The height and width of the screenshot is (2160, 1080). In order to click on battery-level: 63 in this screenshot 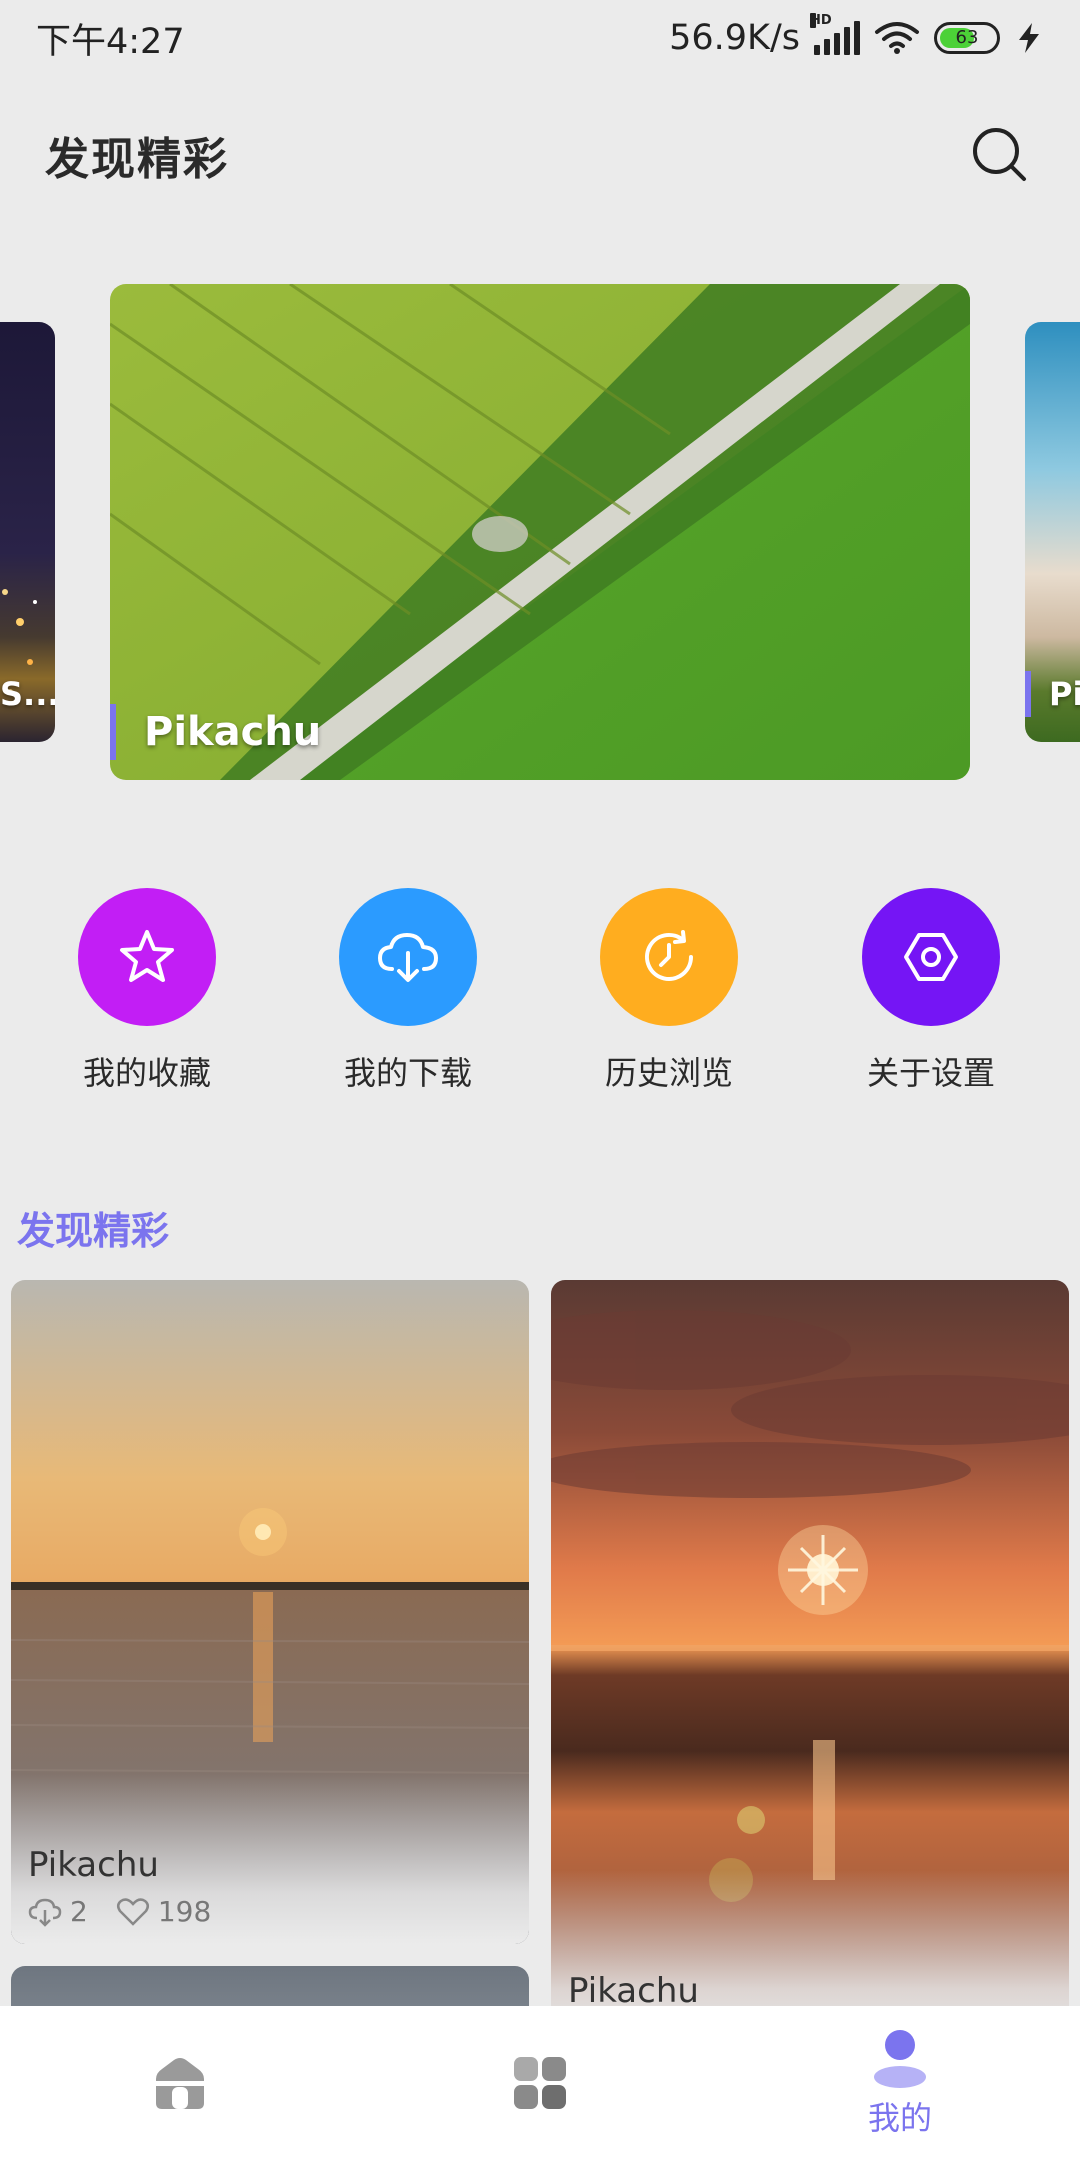, I will do `click(967, 37)`.